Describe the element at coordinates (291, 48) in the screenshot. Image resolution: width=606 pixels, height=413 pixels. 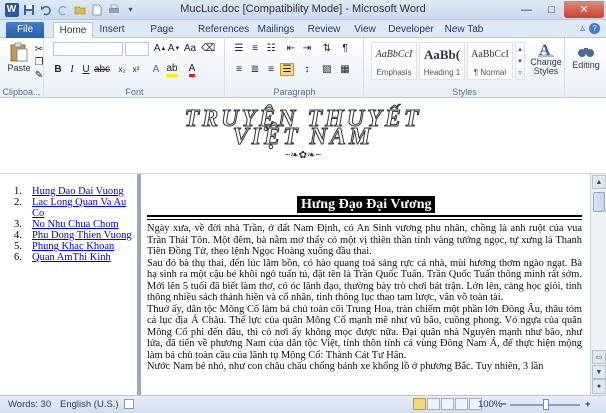
I see `decrease-indent-icon: ⇤` at that location.